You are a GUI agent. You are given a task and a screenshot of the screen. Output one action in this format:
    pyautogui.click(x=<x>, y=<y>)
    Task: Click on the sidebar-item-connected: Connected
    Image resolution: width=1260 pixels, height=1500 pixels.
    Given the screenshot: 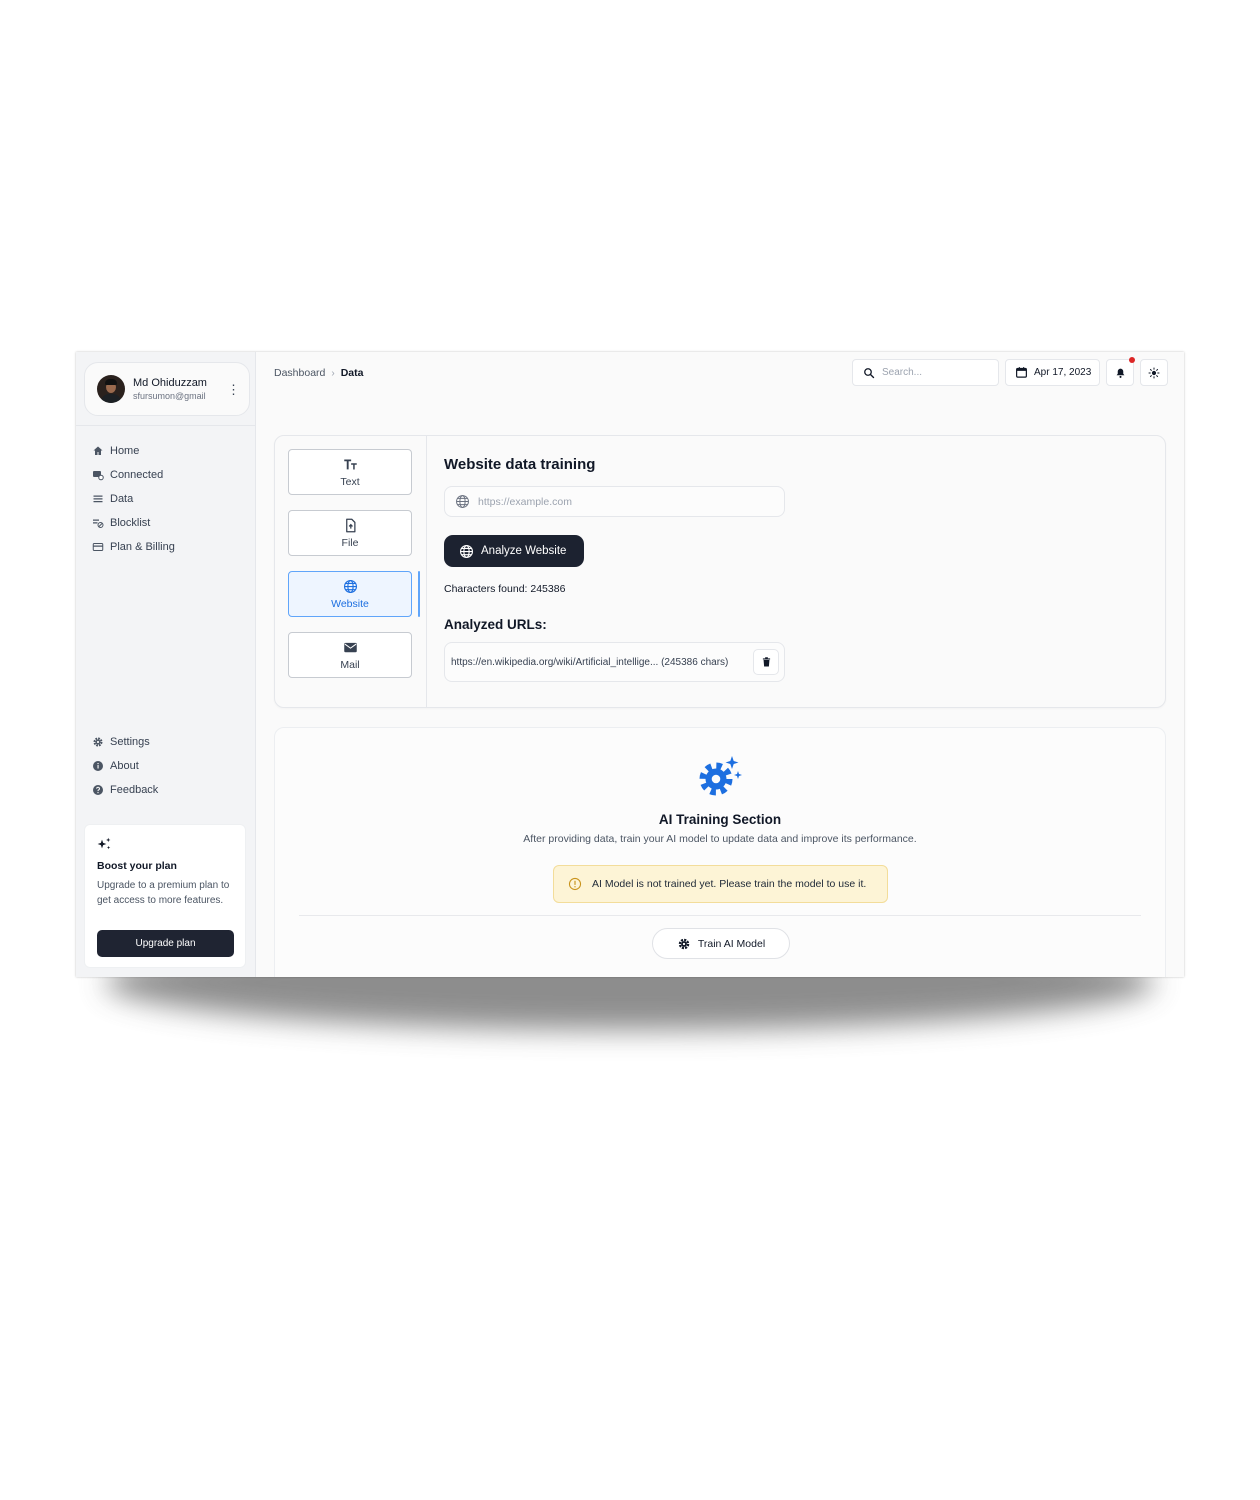 What is the action you would take?
    pyautogui.click(x=167, y=475)
    